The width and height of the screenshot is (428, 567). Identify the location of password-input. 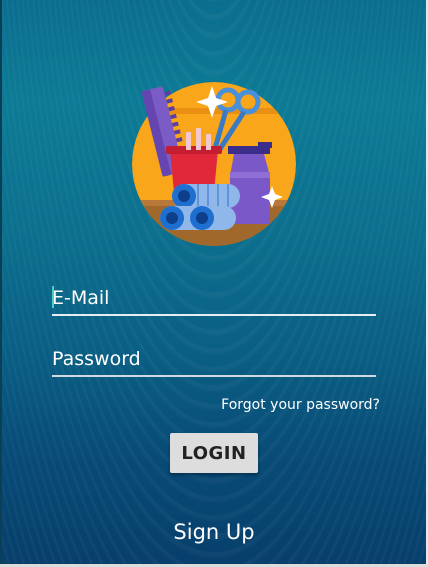
(214, 359).